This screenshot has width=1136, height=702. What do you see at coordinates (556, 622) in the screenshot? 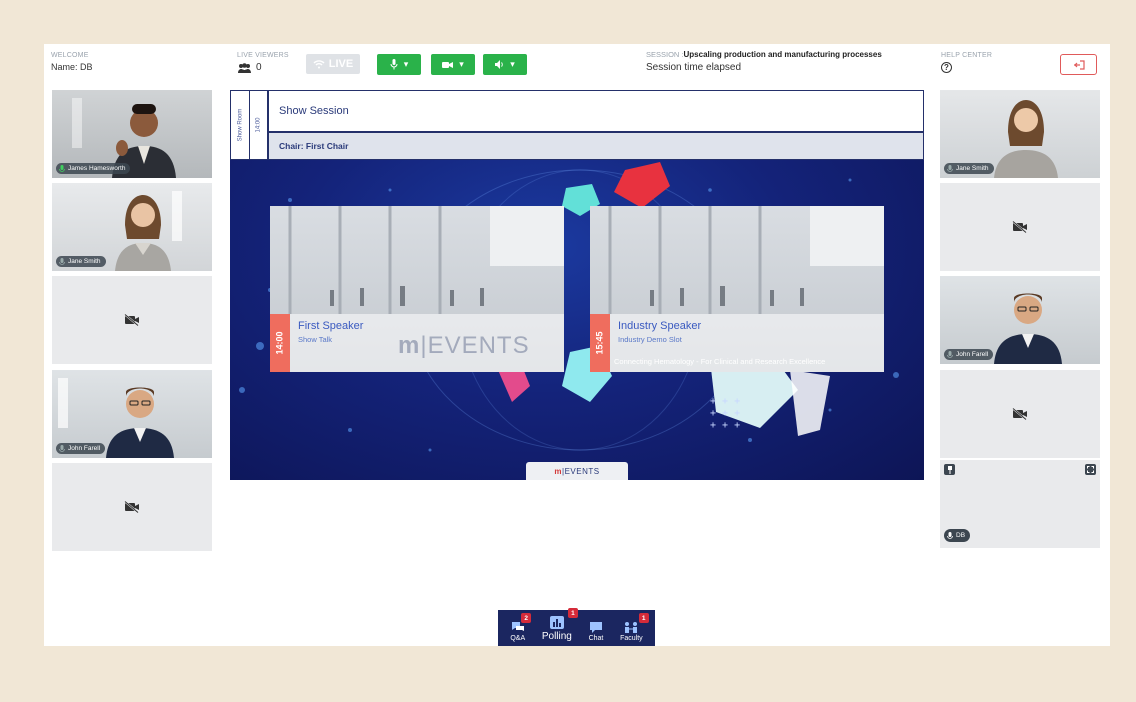
I see `polling-icon` at bounding box center [556, 622].